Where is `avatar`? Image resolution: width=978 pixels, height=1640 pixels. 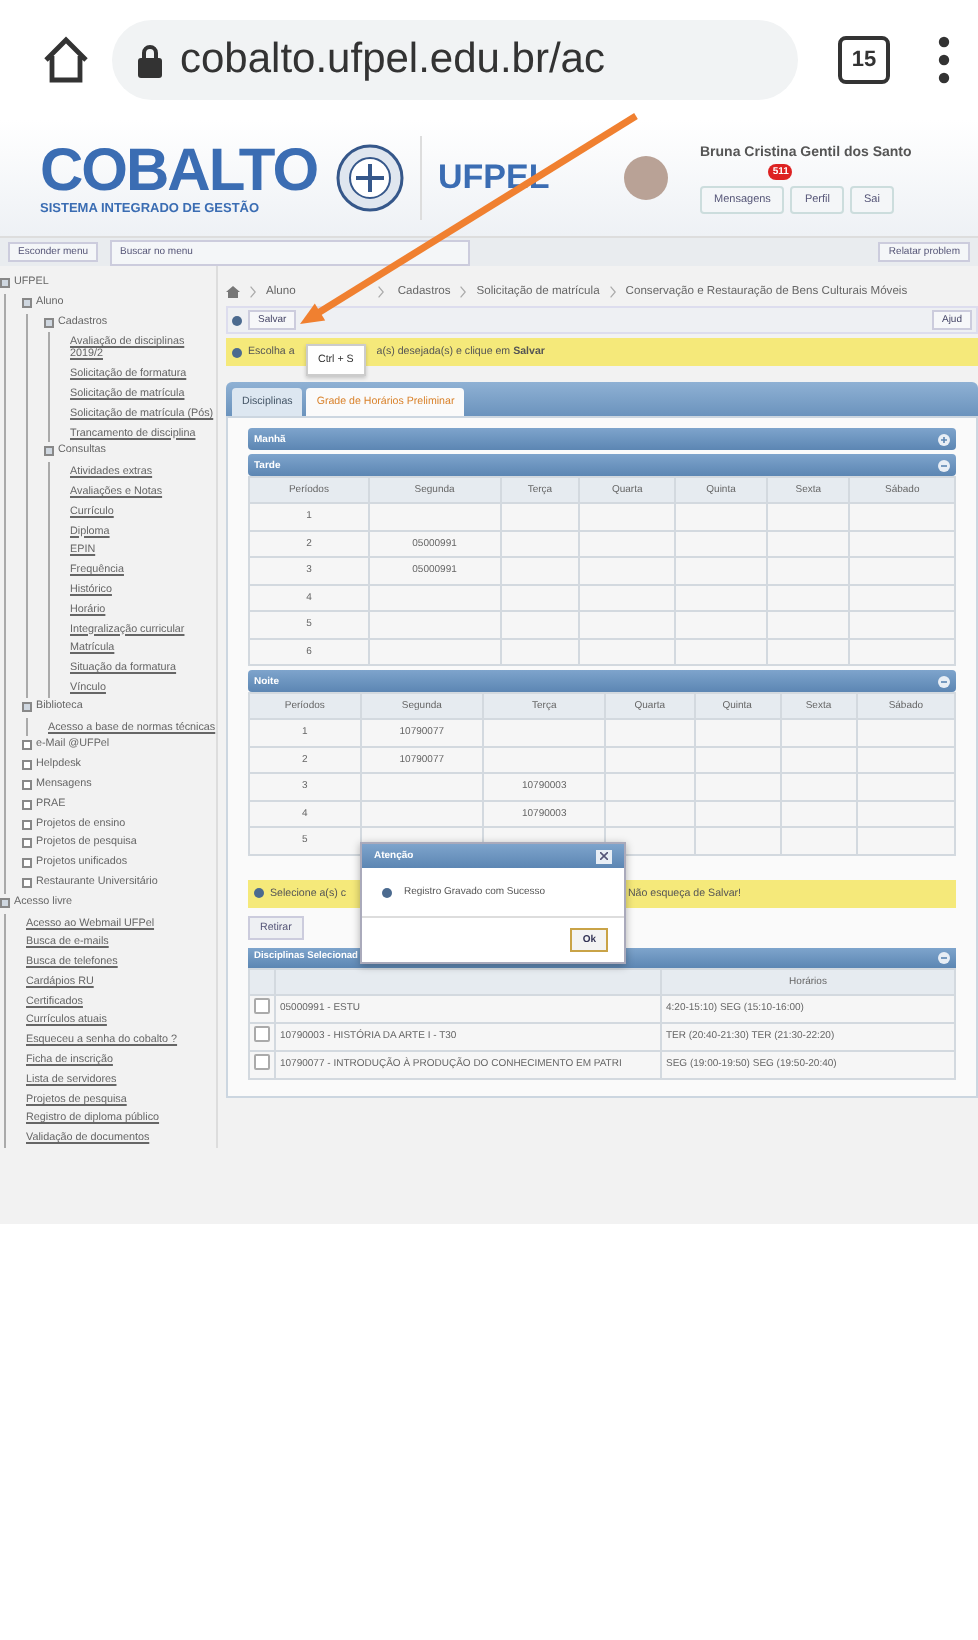 avatar is located at coordinates (646, 178).